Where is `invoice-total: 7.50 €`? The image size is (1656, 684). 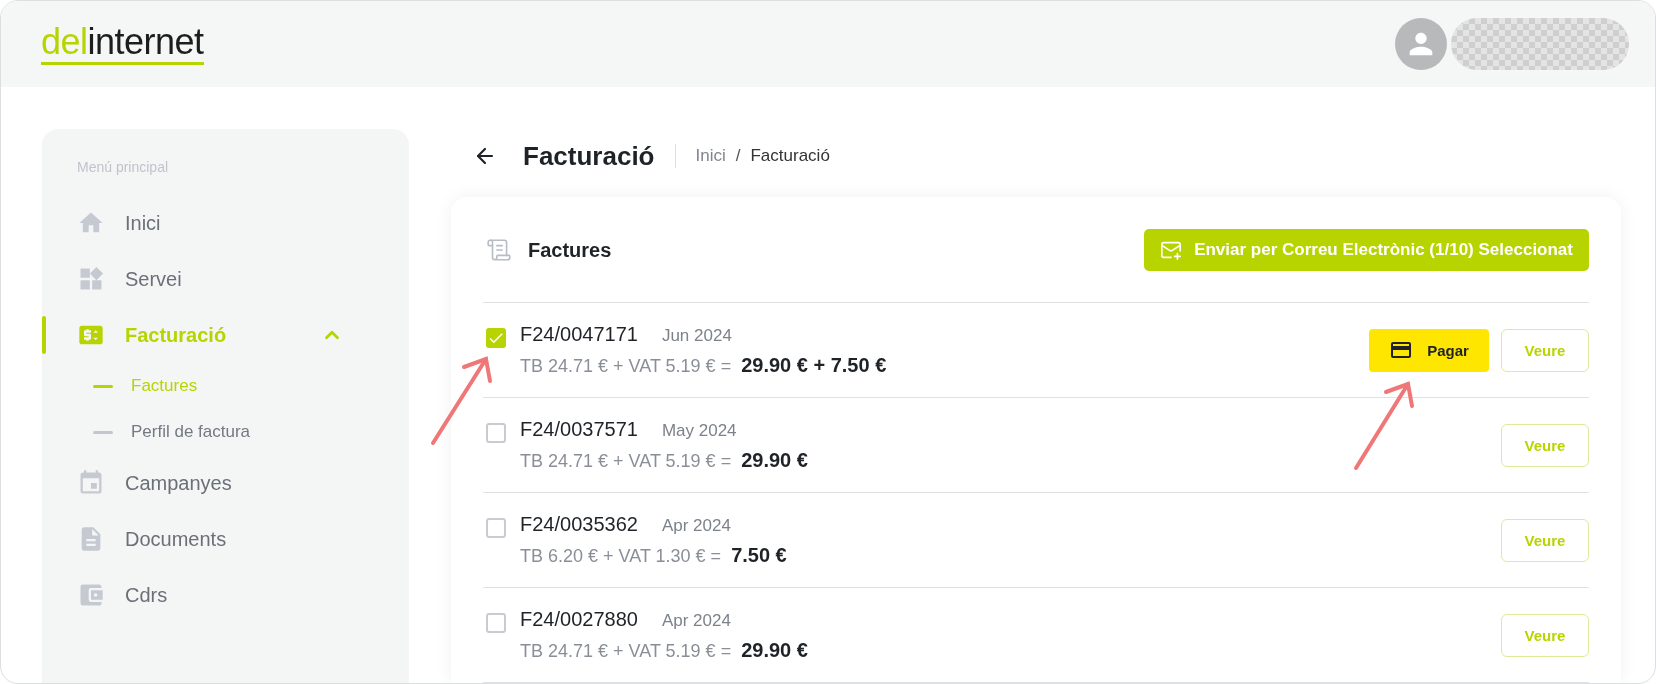
invoice-total: 7.50 € is located at coordinates (759, 555).